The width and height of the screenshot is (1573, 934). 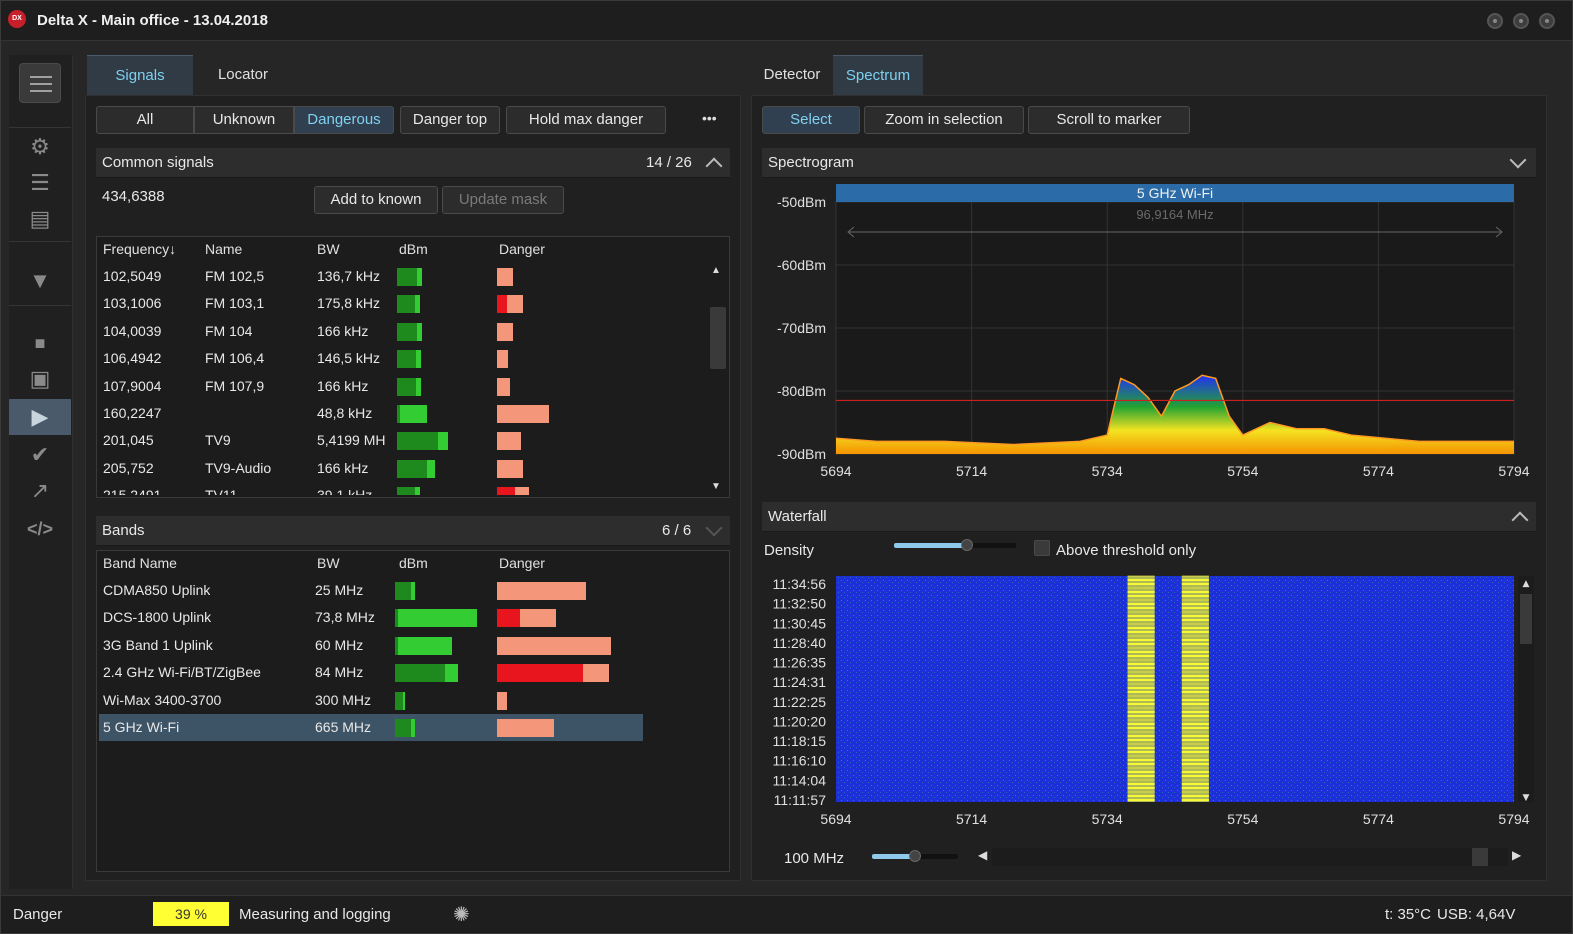 I want to click on horizontal-scrollbar, so click(x=1250, y=857).